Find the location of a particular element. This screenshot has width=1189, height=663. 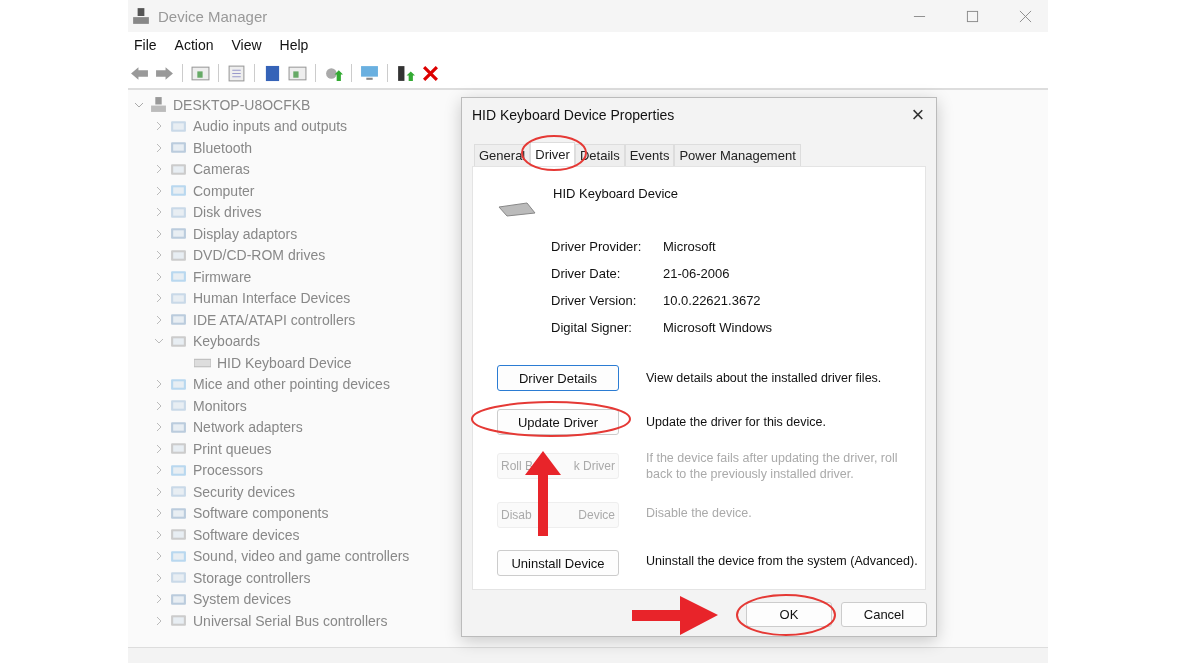

maximize-icon is located at coordinates (972, 16).